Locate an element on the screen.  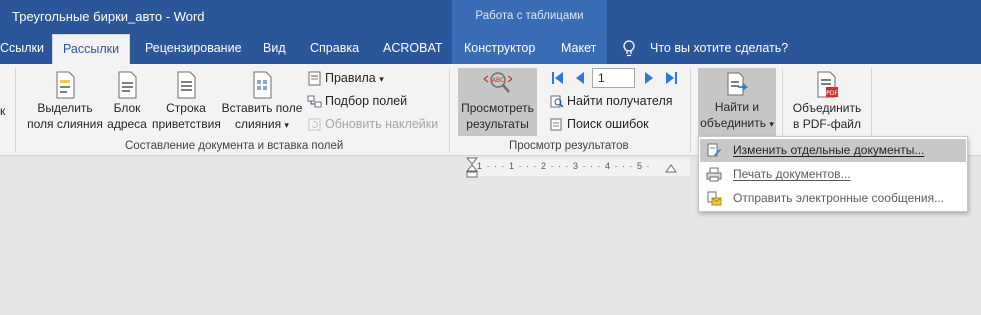
rules-button: Правила ▾ is located at coordinates (345, 78).